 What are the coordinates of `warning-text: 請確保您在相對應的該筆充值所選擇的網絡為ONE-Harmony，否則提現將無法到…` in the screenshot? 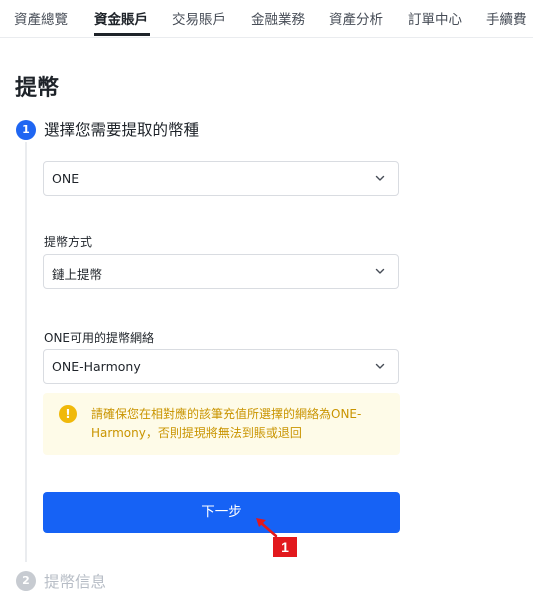 It's located at (226, 423).